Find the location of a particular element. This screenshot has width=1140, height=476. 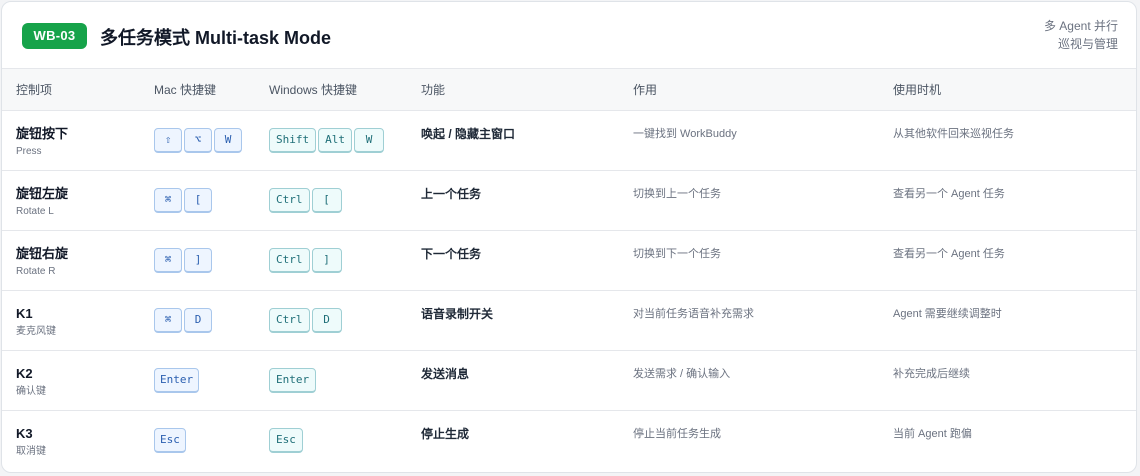

when-cell: 补充完成后继续 is located at coordinates (1007, 380).